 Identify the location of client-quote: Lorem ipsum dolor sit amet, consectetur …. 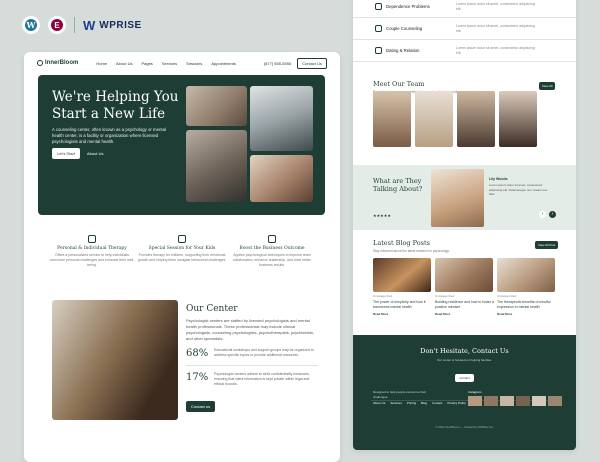
(518, 189).